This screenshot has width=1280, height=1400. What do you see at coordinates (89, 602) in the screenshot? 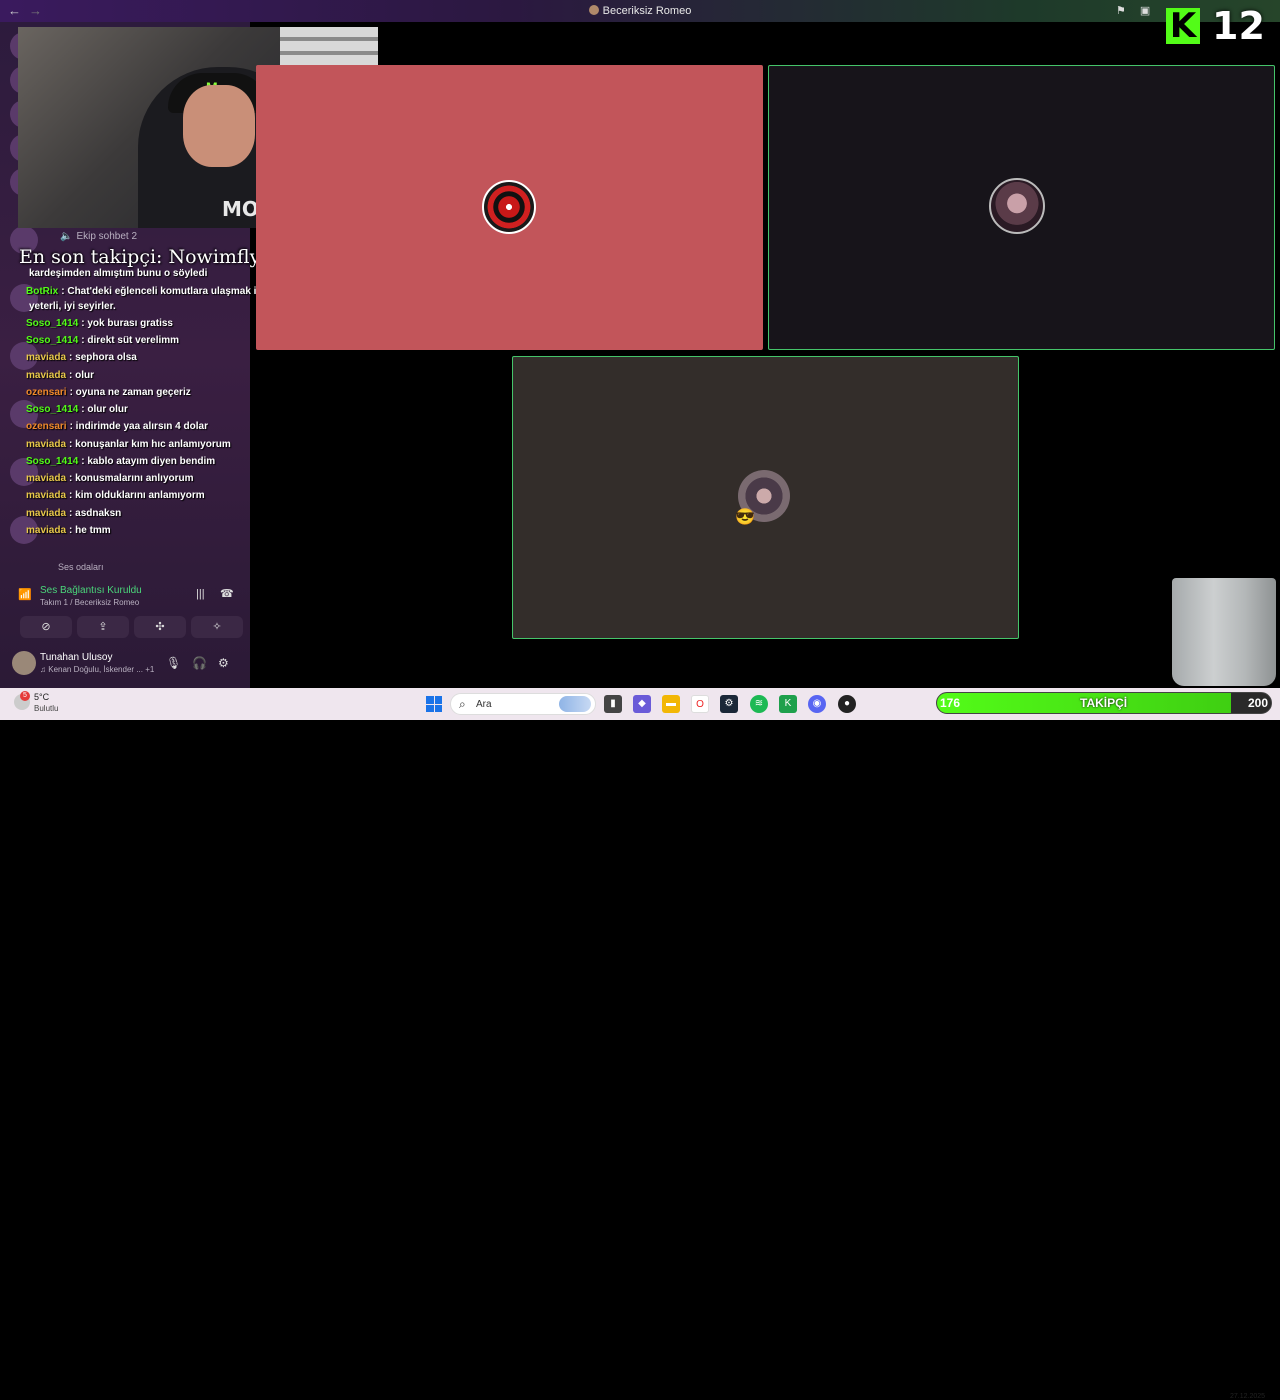
I see `voice-channel-path: Takım 1 / Beceriksiz Romeo` at bounding box center [89, 602].